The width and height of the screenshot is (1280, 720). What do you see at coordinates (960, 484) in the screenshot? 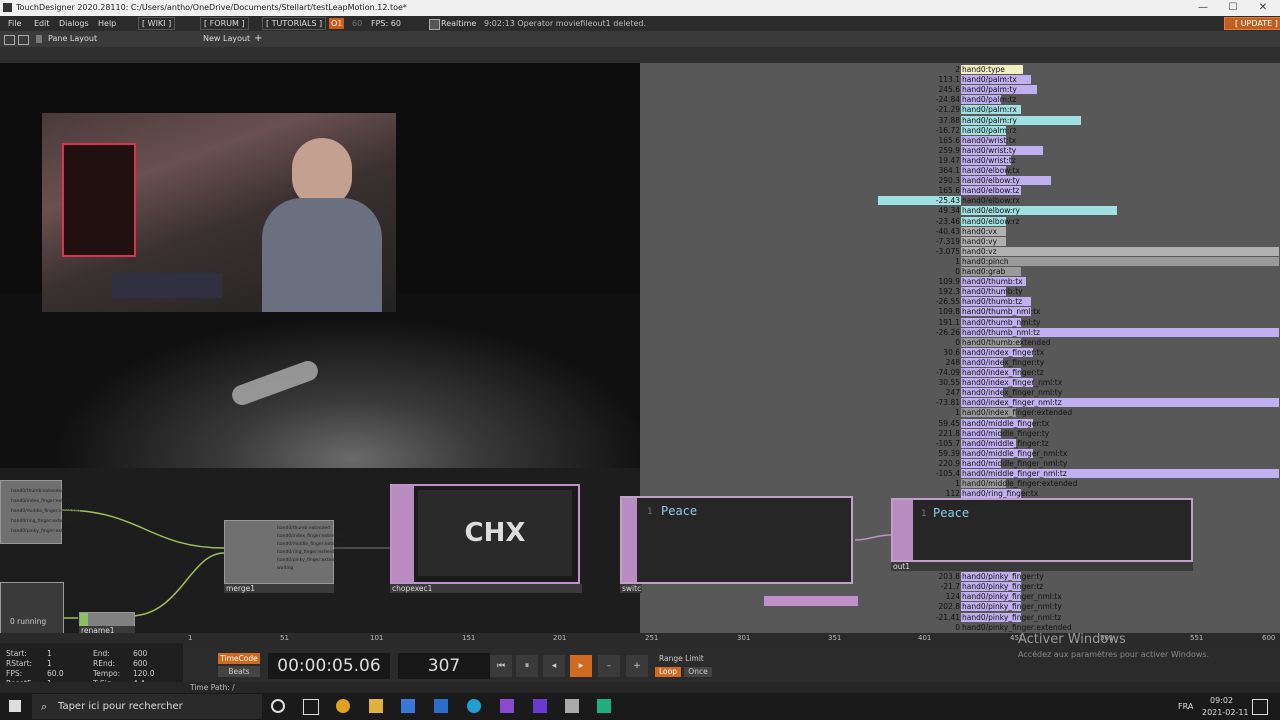
I see `channel-row: 1 hand0/middle_finger:extended` at bounding box center [960, 484].